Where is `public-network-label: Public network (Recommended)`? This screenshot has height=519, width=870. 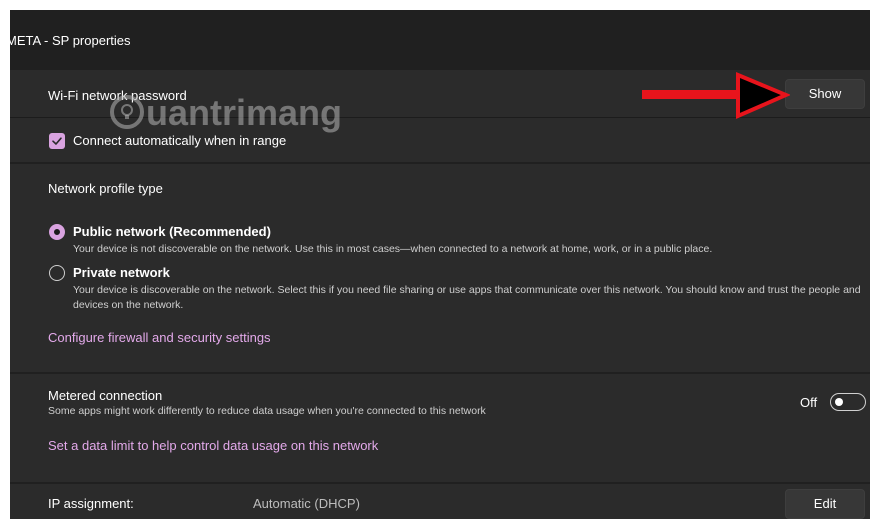
public-network-label: Public network (Recommended) is located at coordinates (172, 231).